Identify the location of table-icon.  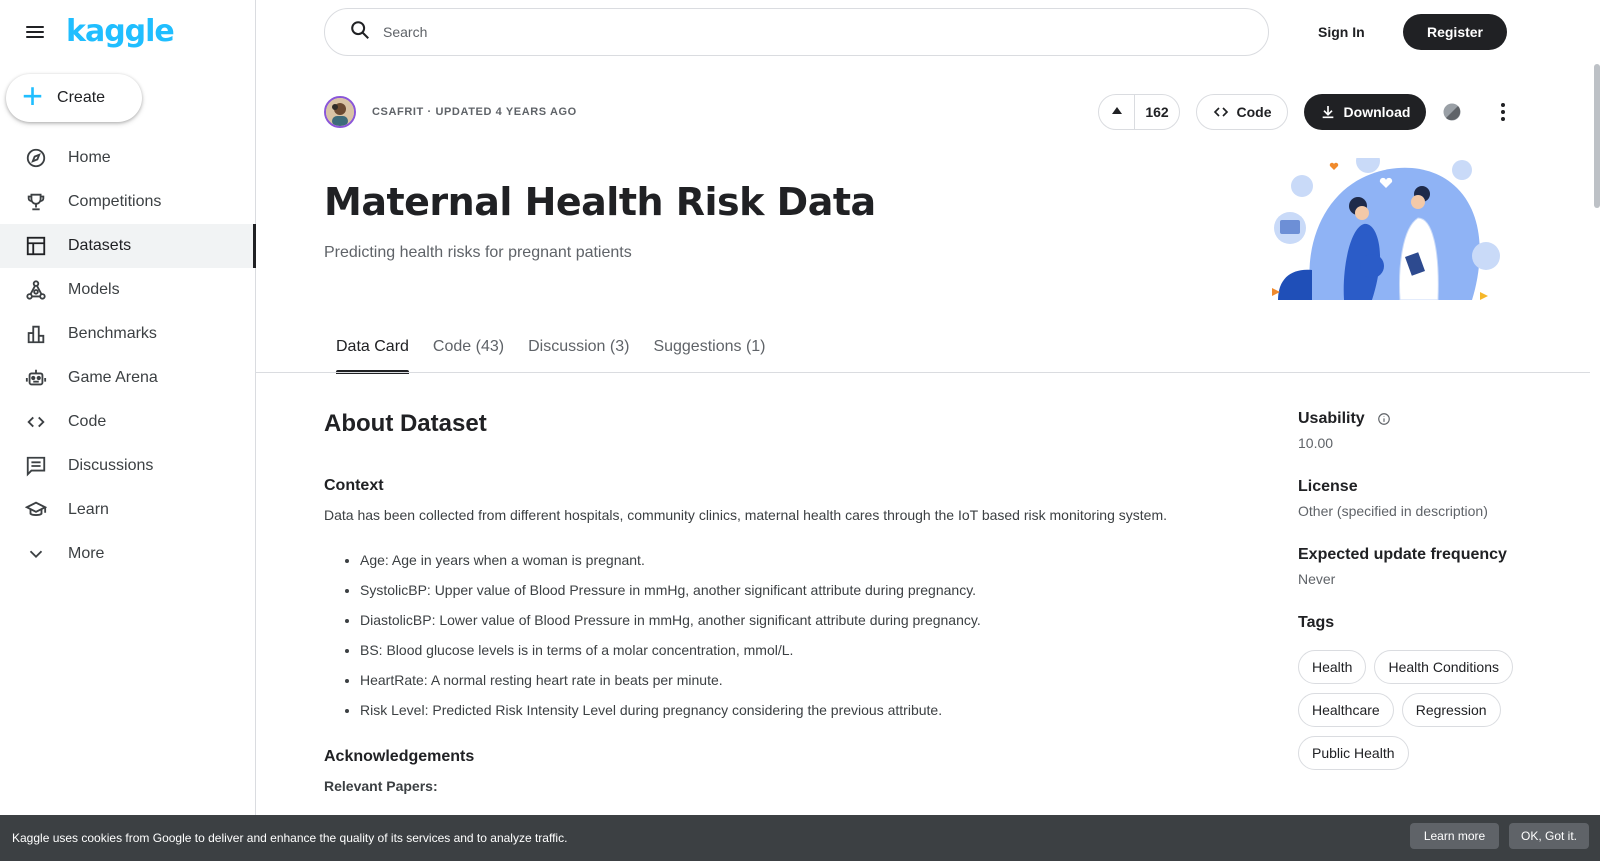
(36, 246).